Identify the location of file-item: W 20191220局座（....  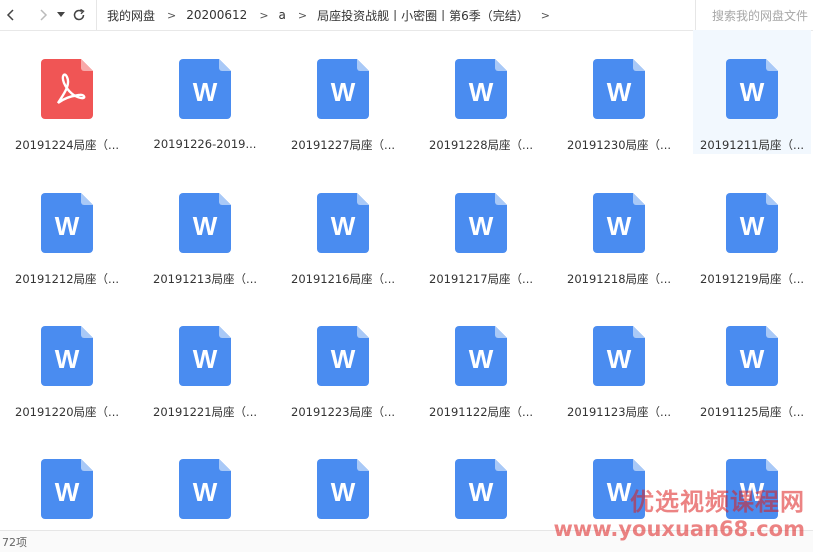
(67, 359).